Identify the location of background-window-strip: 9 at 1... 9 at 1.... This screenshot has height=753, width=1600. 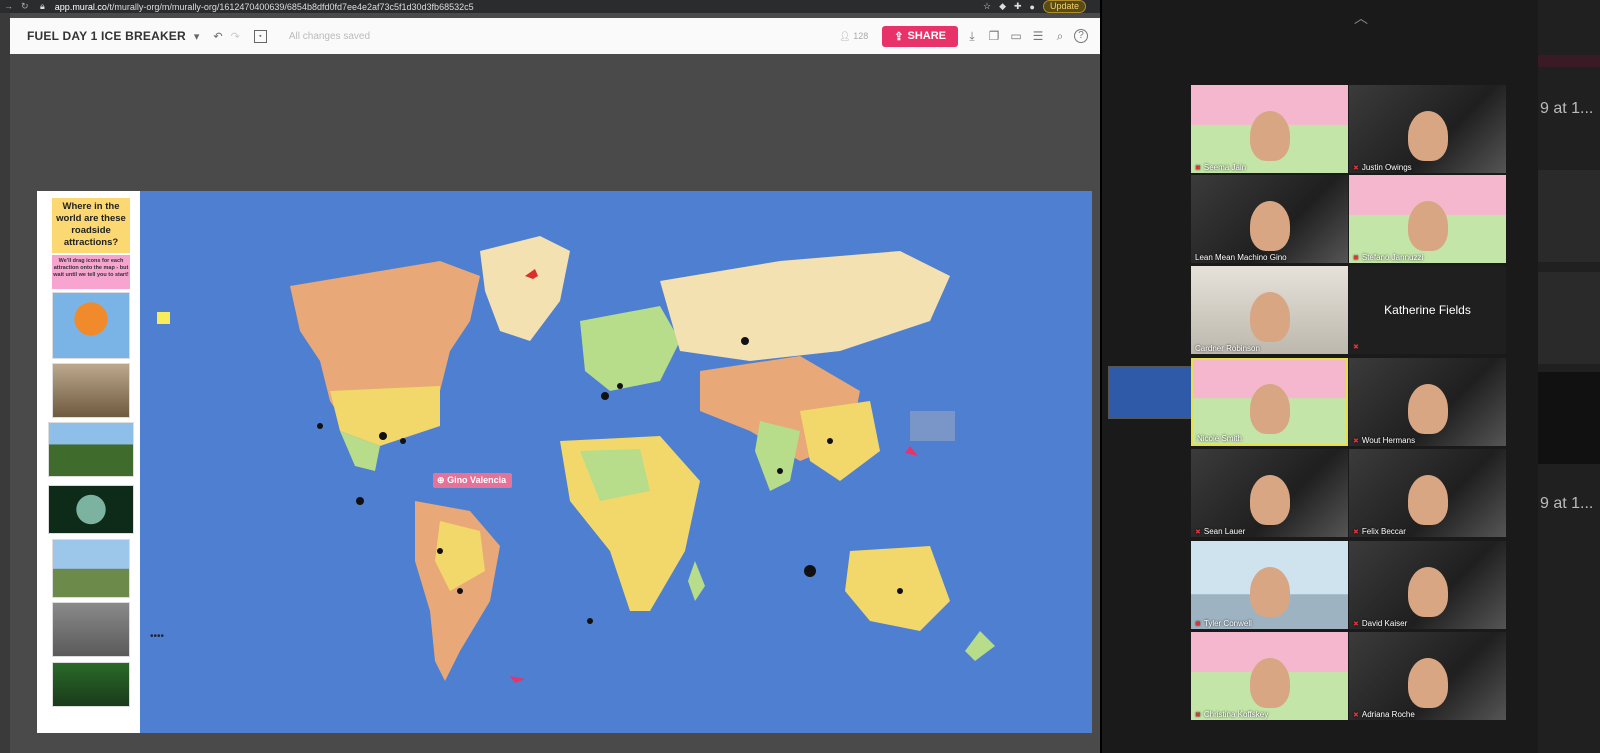
(1569, 376).